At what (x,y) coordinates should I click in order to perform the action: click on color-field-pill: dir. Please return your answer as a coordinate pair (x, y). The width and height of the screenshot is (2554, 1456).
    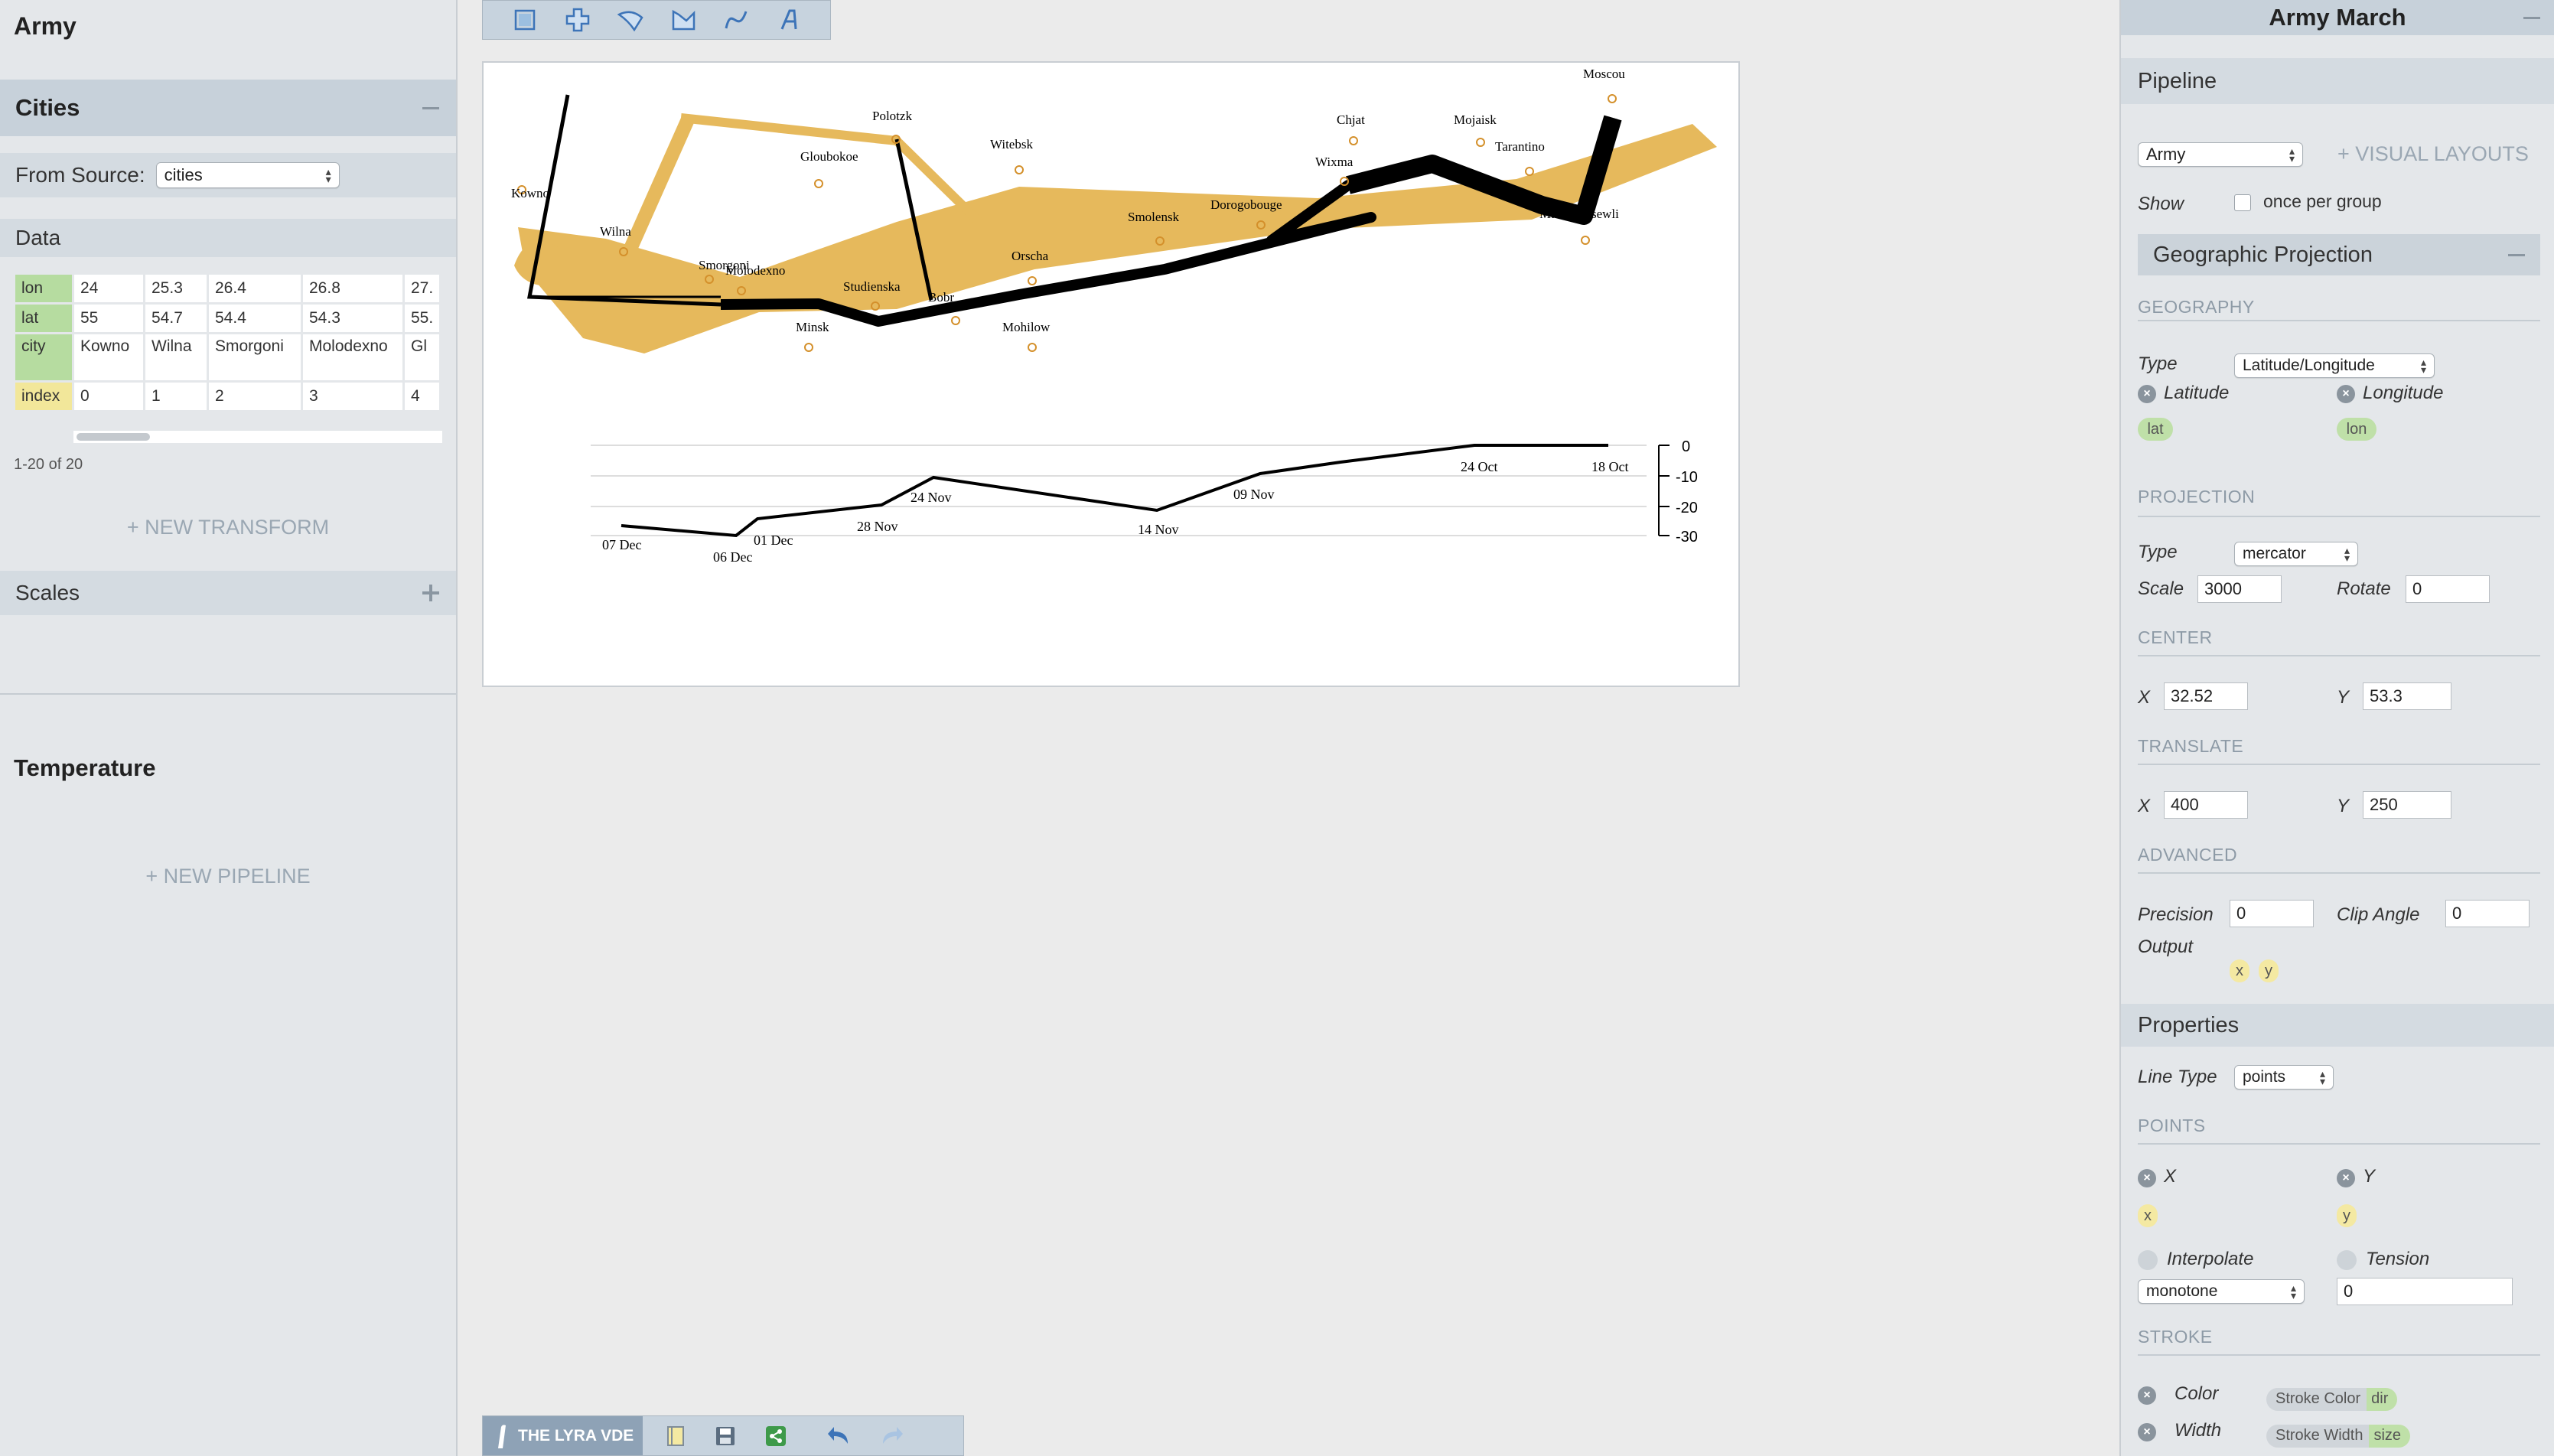
    Looking at the image, I should click on (2382, 1399).